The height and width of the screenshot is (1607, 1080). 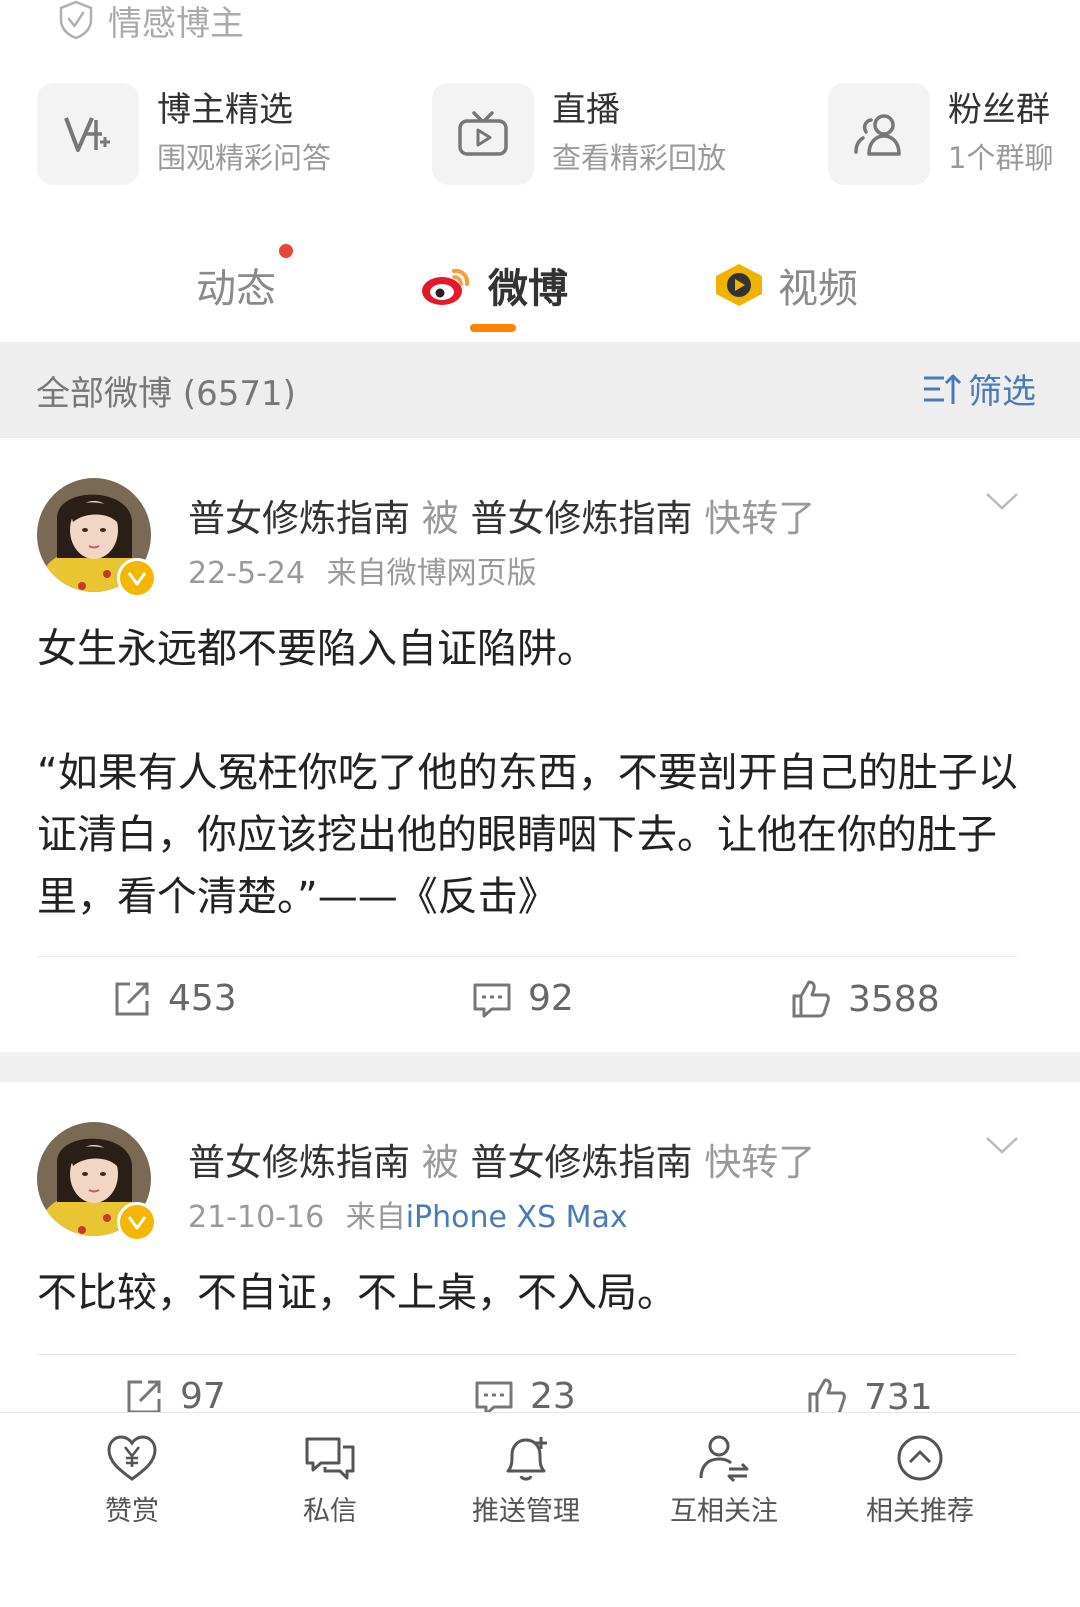 I want to click on profile-tag: 情感博主, so click(x=151, y=22).